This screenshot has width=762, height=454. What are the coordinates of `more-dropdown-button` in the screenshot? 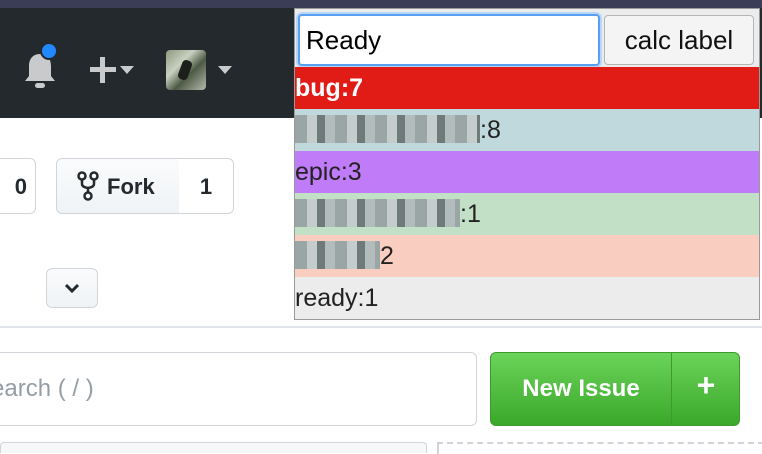 It's located at (72, 288).